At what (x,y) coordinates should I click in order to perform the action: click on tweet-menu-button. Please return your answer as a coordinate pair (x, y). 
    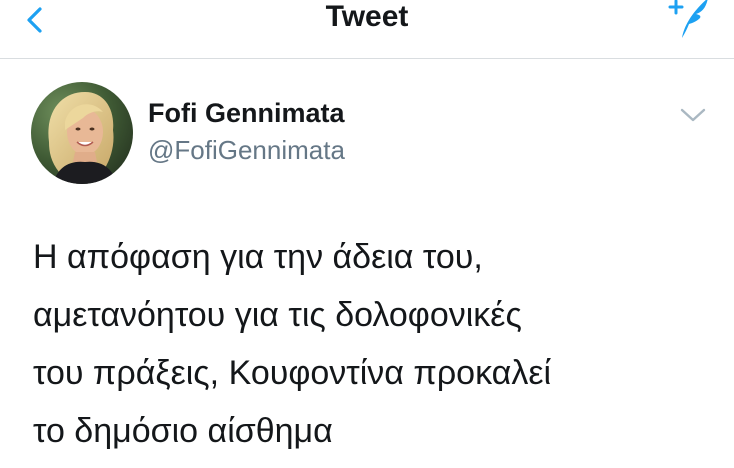
    Looking at the image, I should click on (693, 115).